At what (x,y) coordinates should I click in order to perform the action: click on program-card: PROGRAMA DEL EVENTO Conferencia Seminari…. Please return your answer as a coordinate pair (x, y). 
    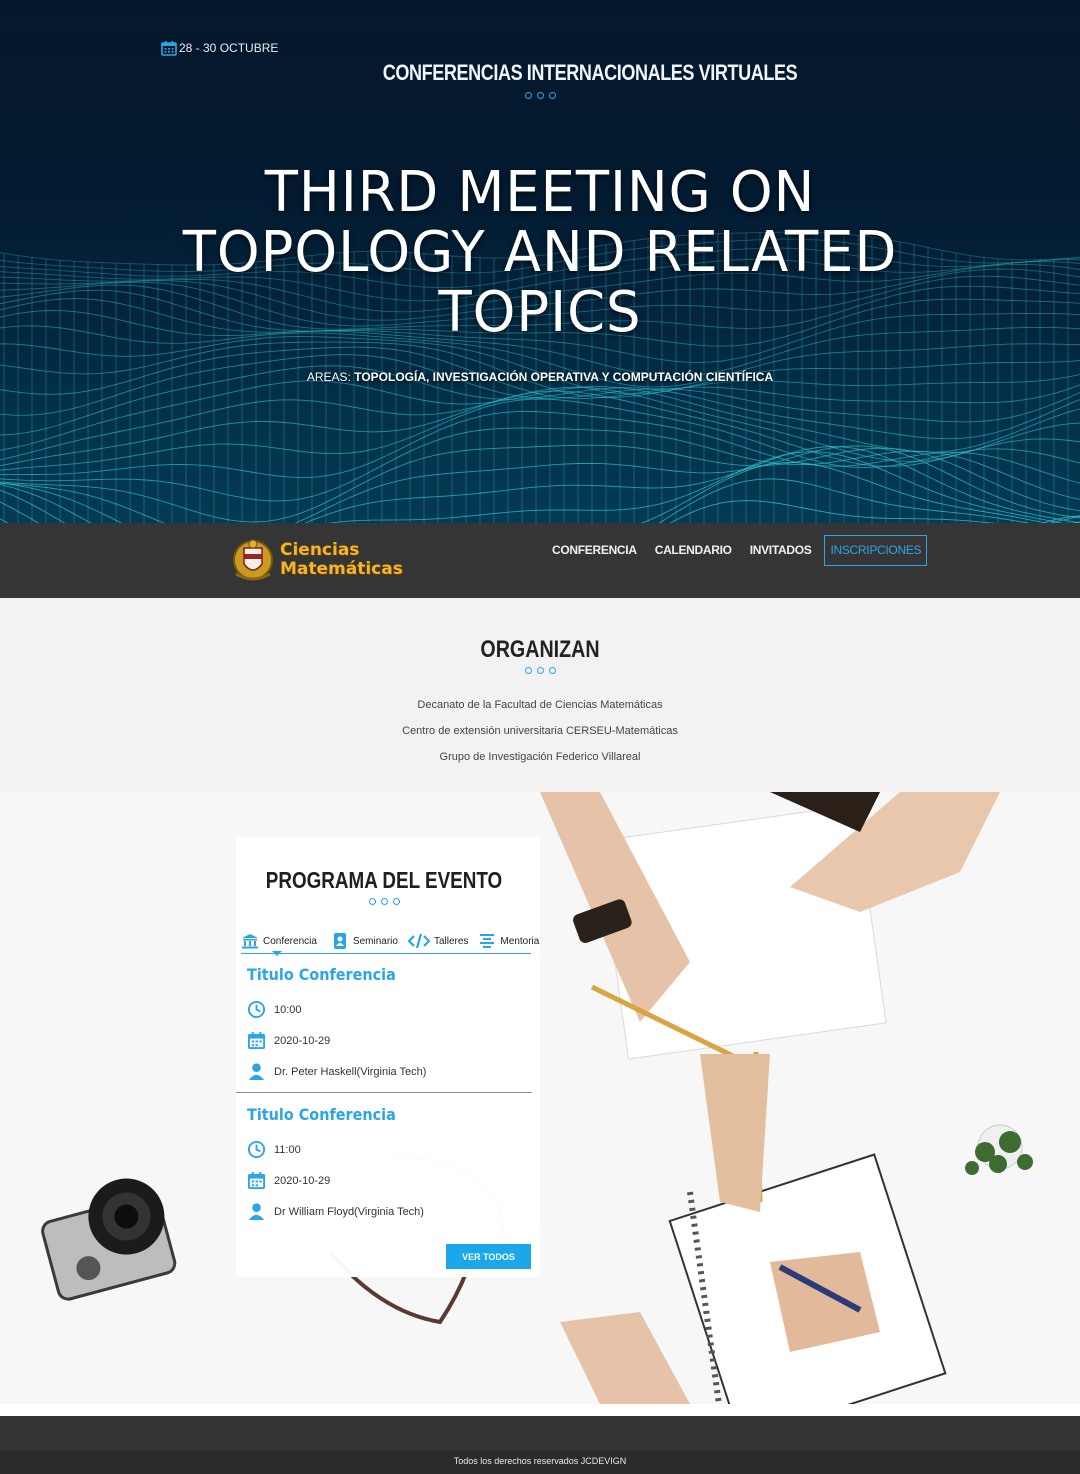
    Looking at the image, I should click on (388, 1057).